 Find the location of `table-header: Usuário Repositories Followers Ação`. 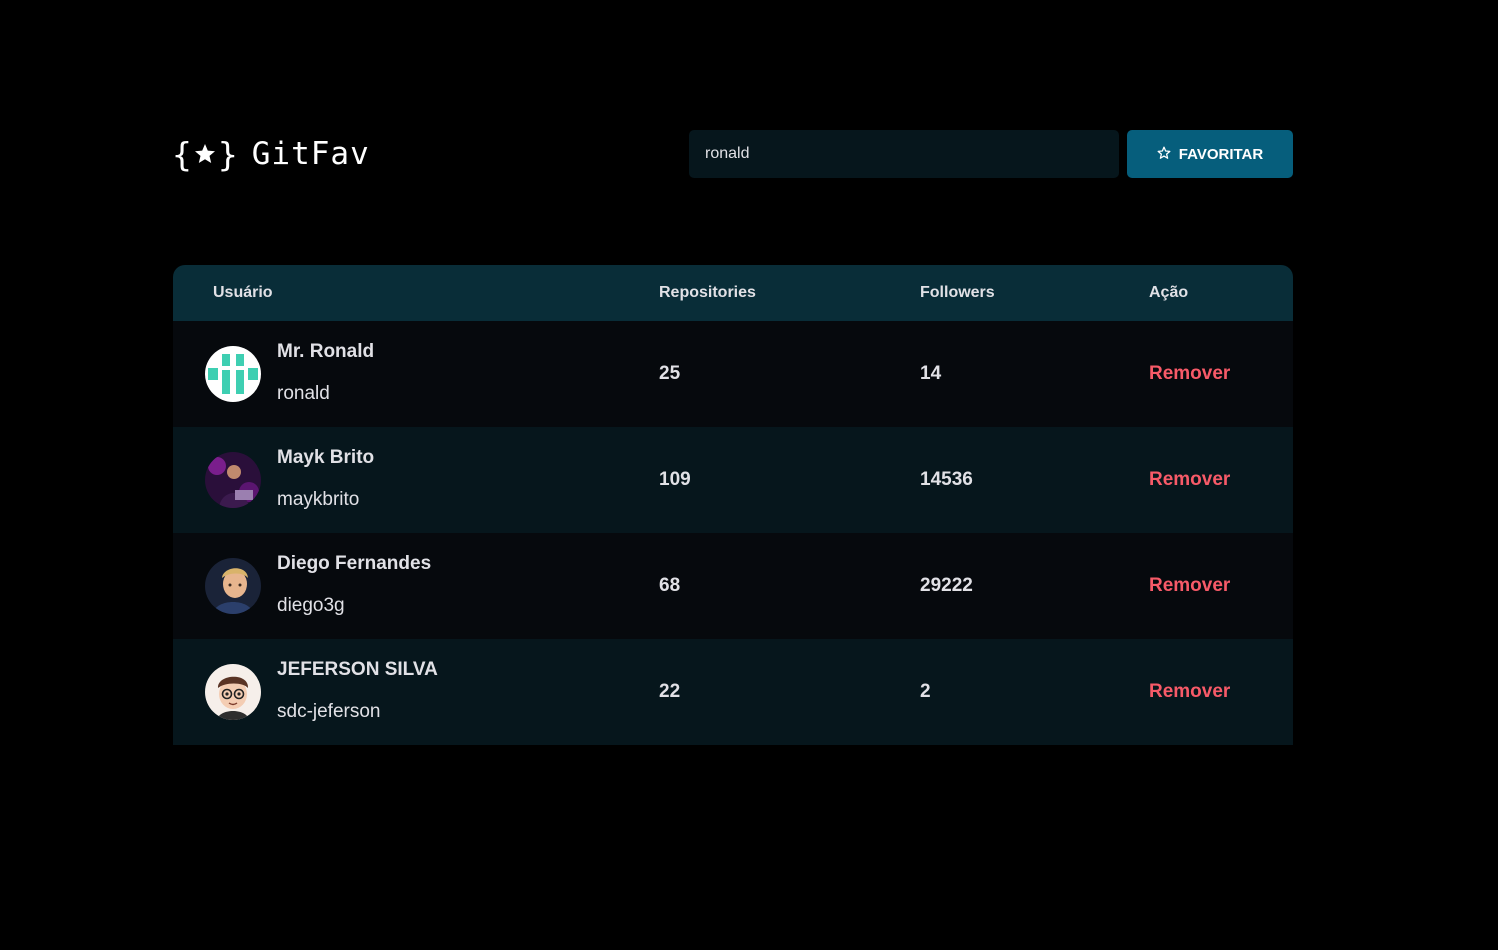

table-header: Usuário Repositories Followers Ação is located at coordinates (733, 293).